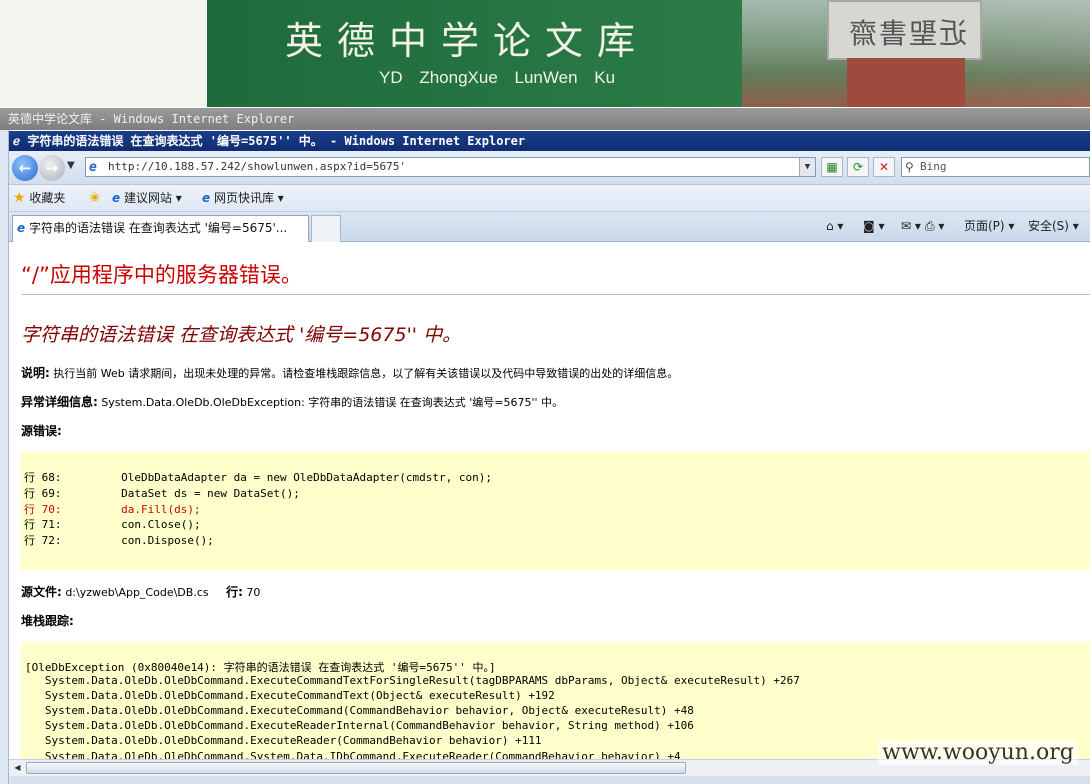 The height and width of the screenshot is (784, 1090). Describe the element at coordinates (549, 780) in the screenshot. I see `status-bar` at that location.